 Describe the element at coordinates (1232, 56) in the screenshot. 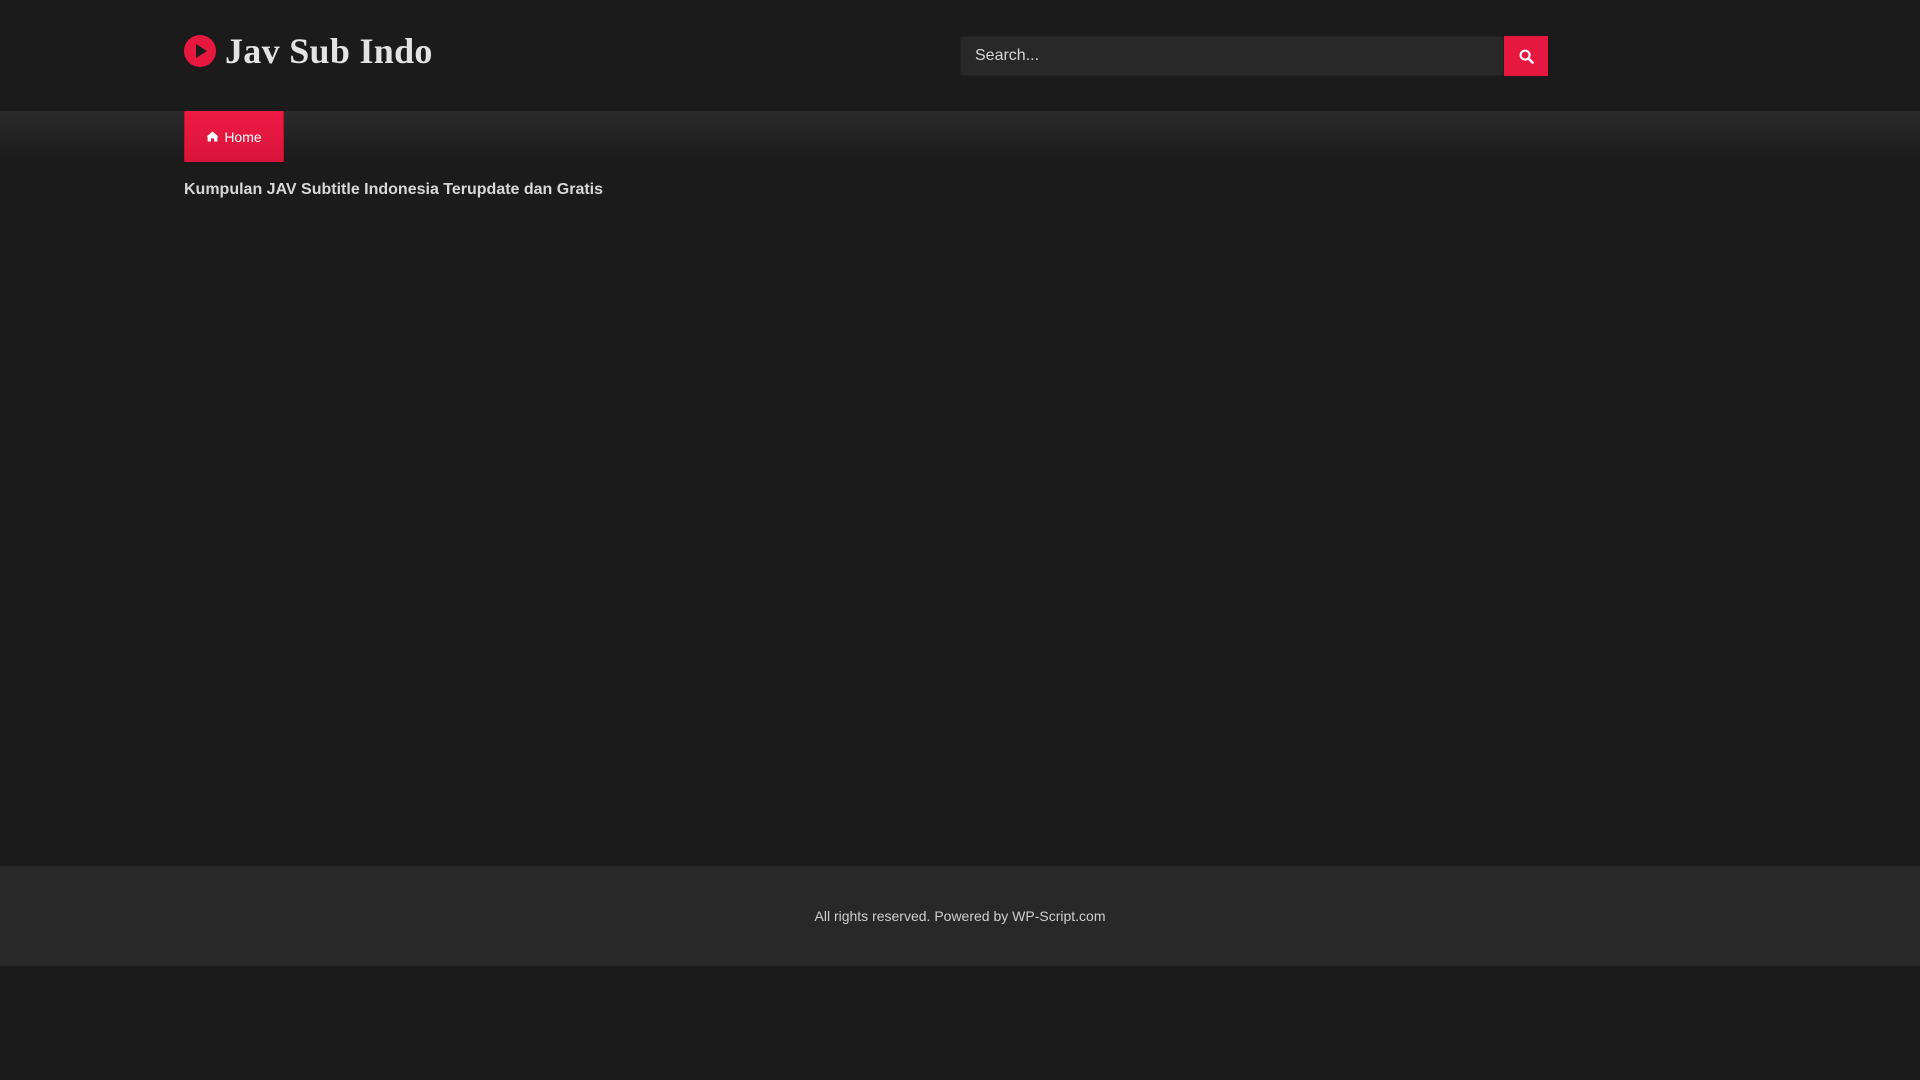

I see `search-input` at that location.